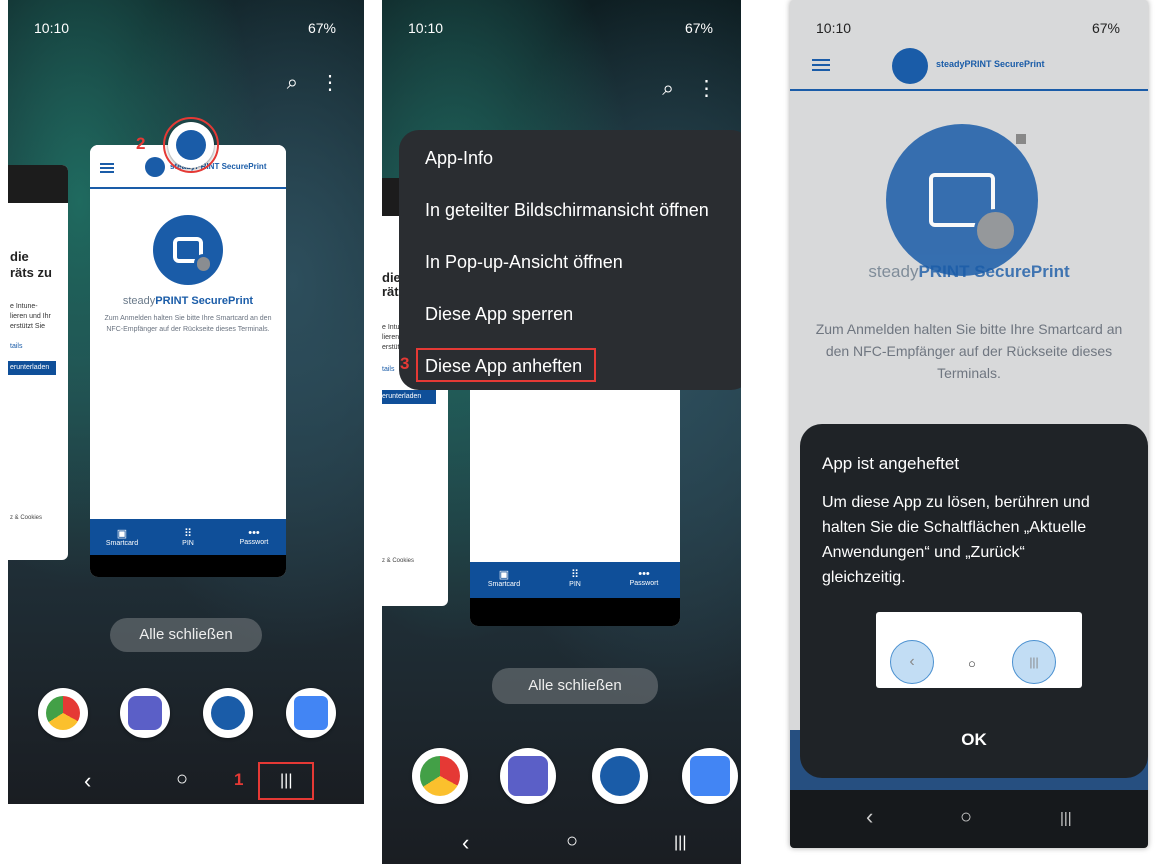 The image size is (1156, 864). I want to click on recents-hint-icon: |||, so click(1034, 662).